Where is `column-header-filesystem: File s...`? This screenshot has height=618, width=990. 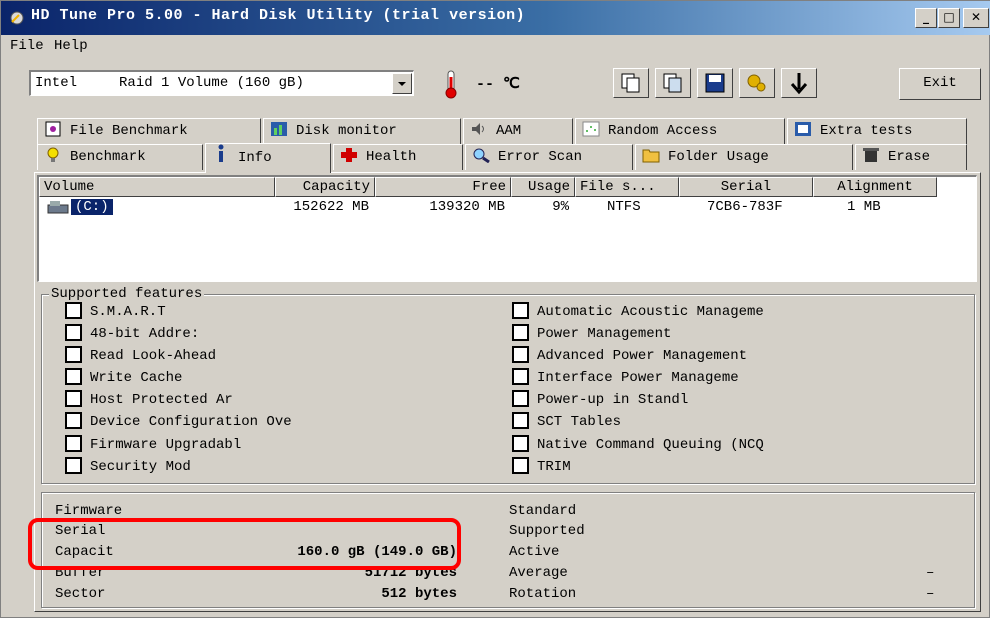 column-header-filesystem: File s... is located at coordinates (627, 187).